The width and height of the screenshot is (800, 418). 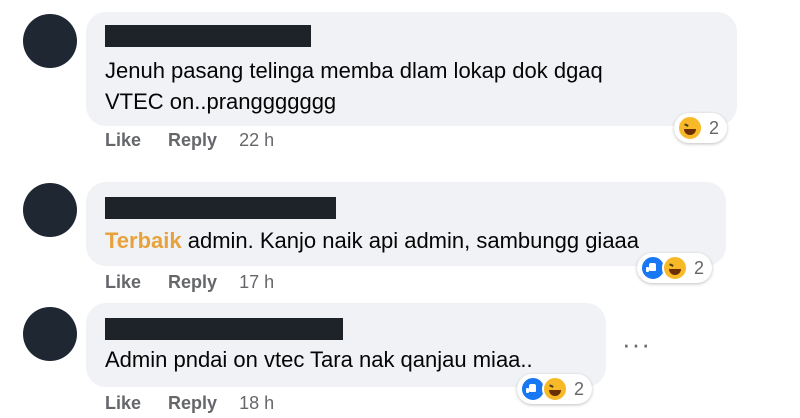 I want to click on comment-actions: Like Reply 18 h, so click(x=189, y=403).